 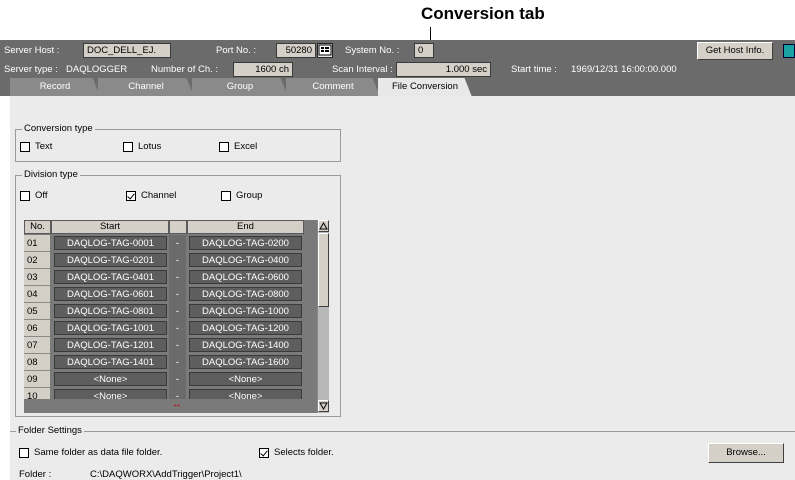 I want to click on conversion-lotus-checkbox: Lotus, so click(x=142, y=146).